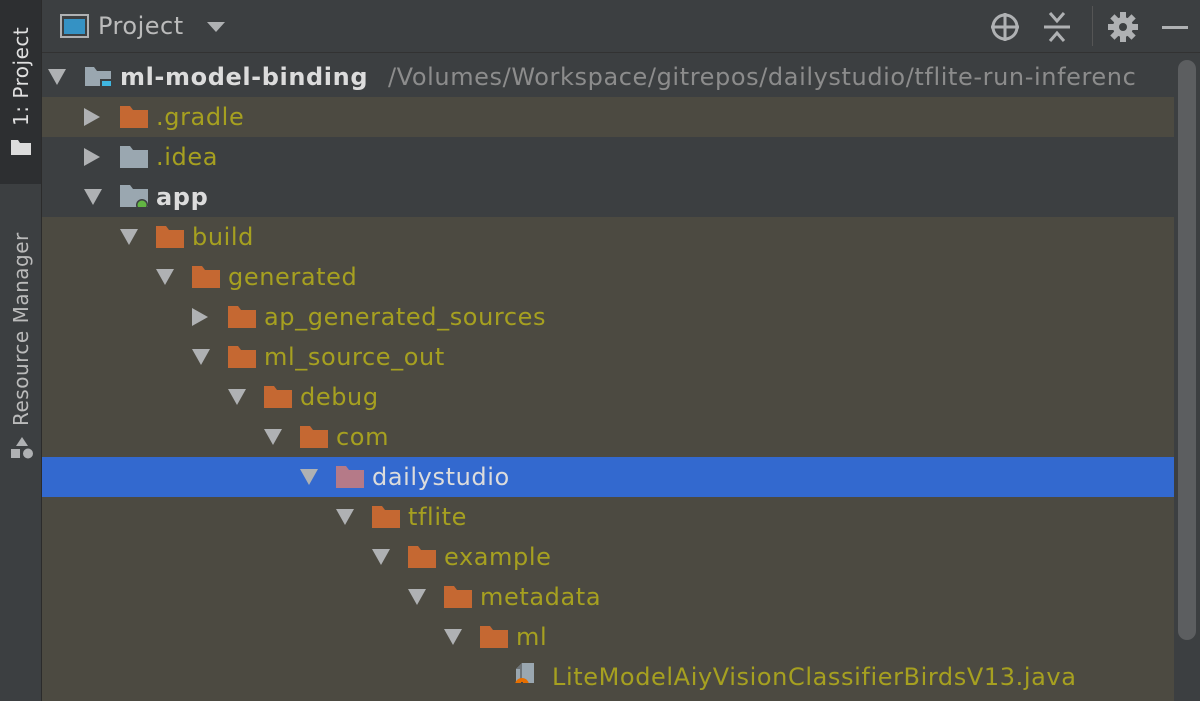 The height and width of the screenshot is (701, 1200). What do you see at coordinates (74, 26) in the screenshot?
I see `project-view-icon` at bounding box center [74, 26].